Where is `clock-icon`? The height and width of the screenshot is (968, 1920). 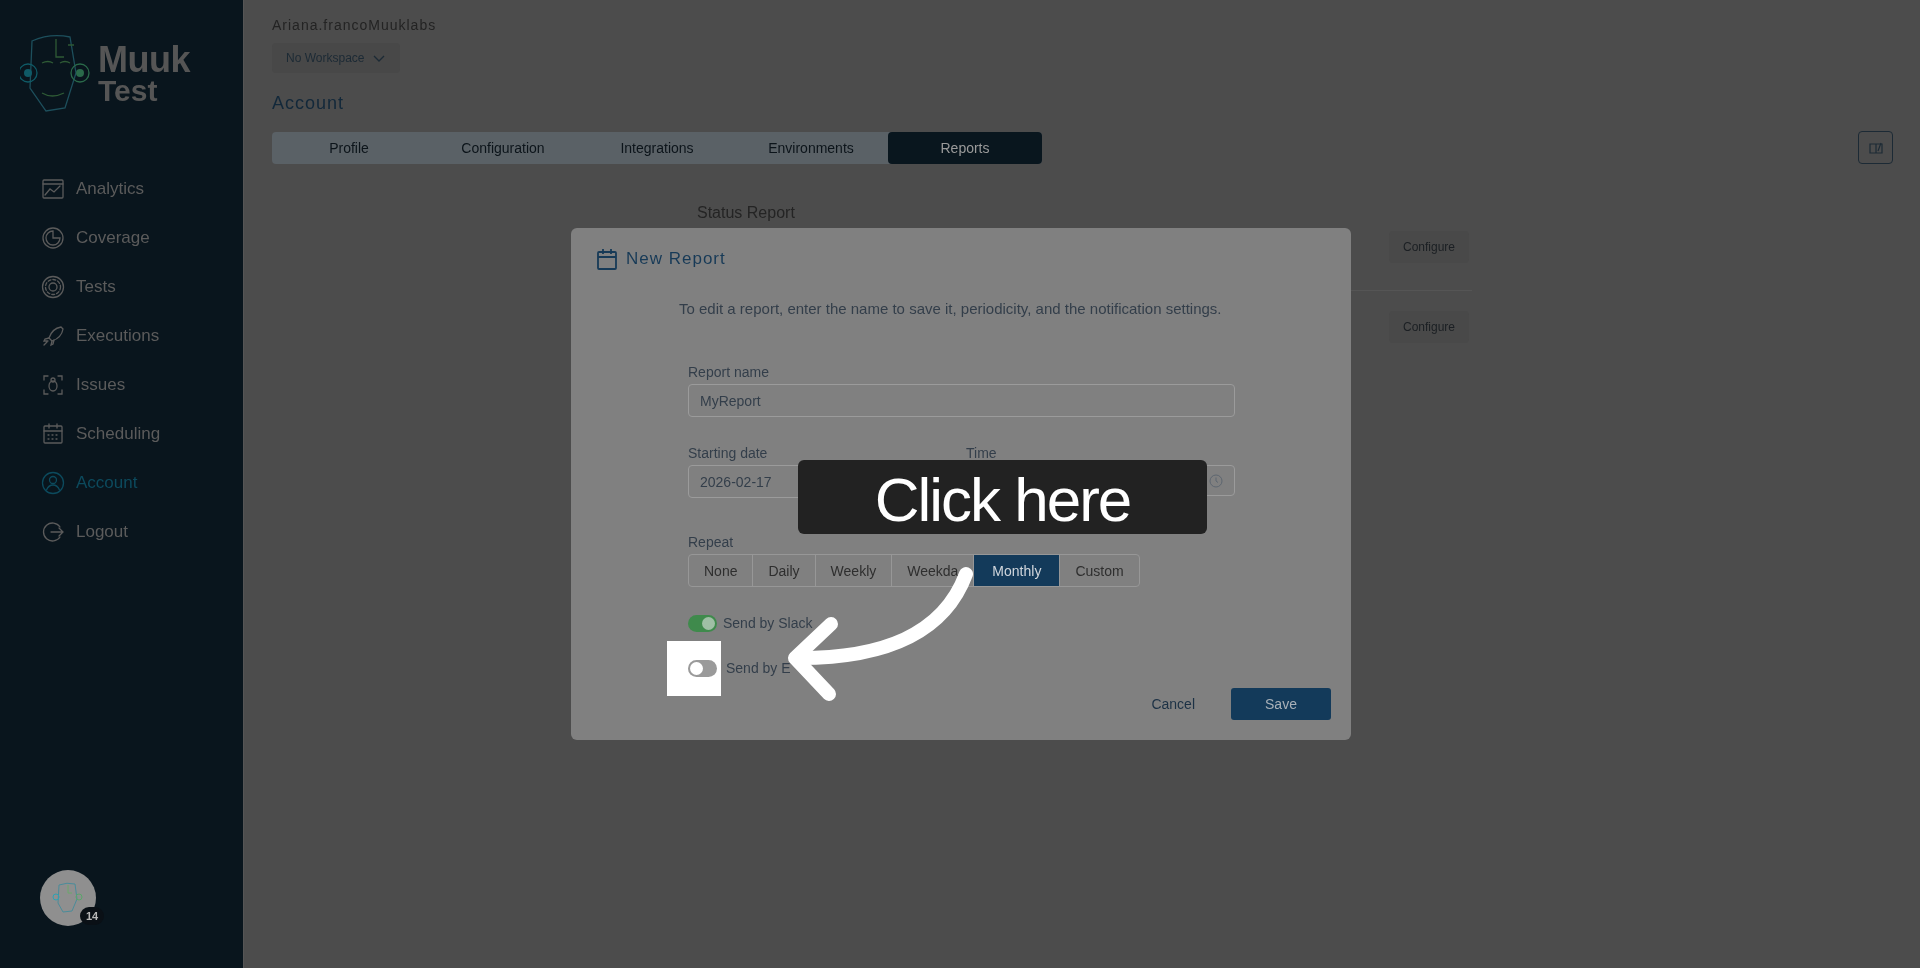 clock-icon is located at coordinates (1216, 480).